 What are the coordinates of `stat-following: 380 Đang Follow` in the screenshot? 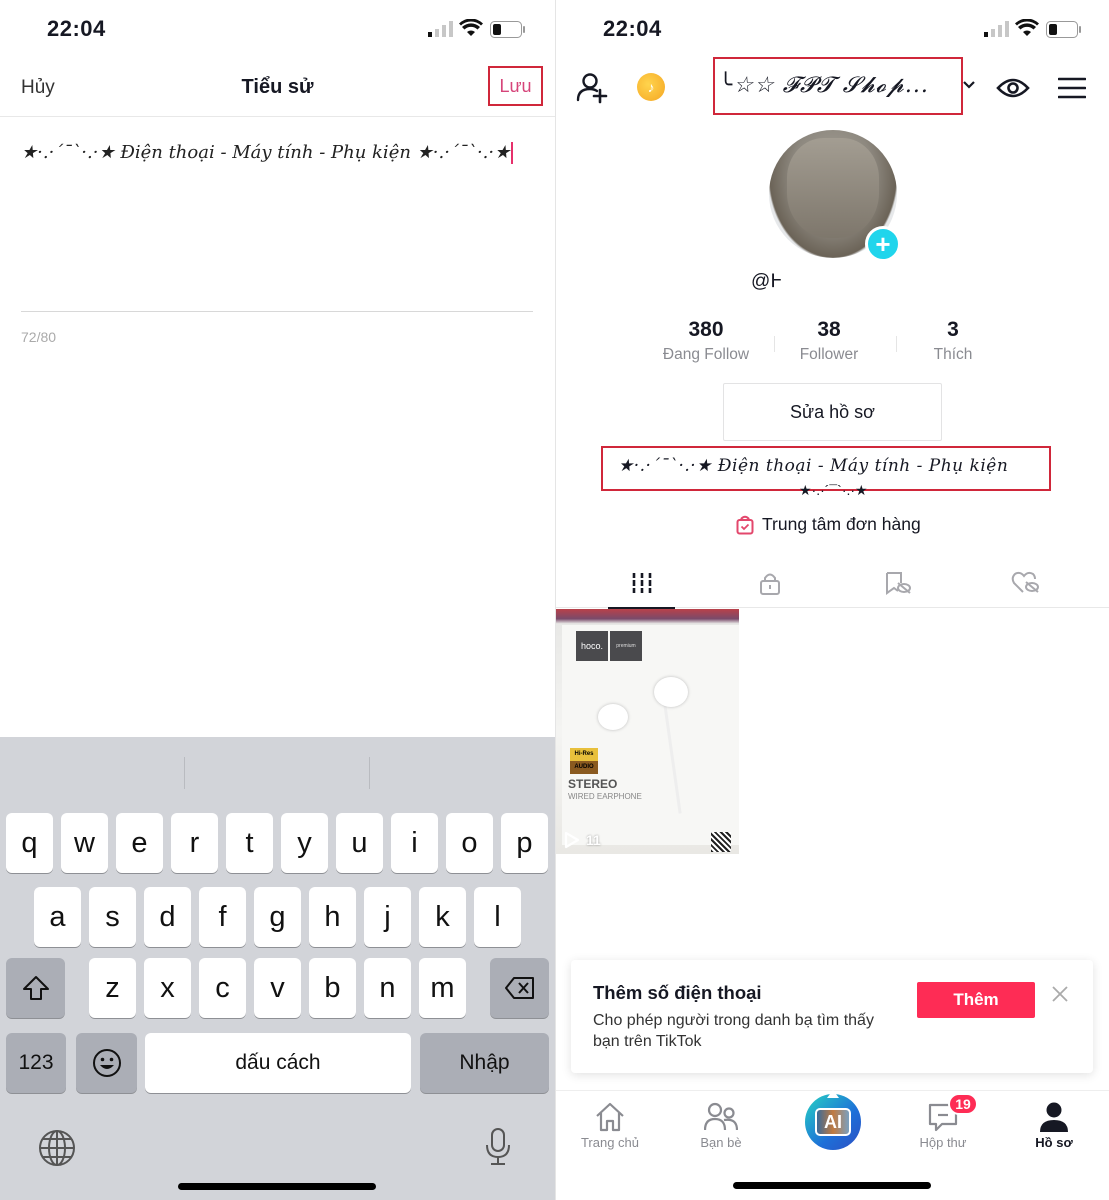 It's located at (706, 341).